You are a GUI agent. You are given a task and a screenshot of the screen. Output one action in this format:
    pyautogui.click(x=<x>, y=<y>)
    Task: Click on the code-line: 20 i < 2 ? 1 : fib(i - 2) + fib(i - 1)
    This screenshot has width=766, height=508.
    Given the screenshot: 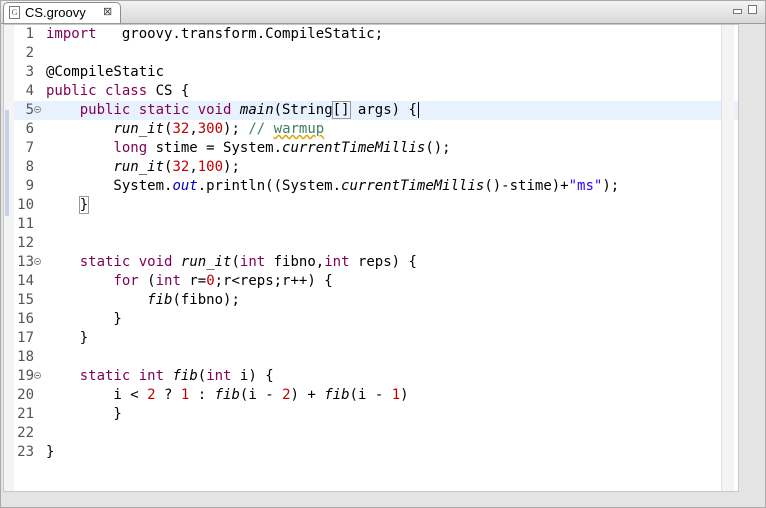 What is the action you would take?
    pyautogui.click(x=376, y=395)
    